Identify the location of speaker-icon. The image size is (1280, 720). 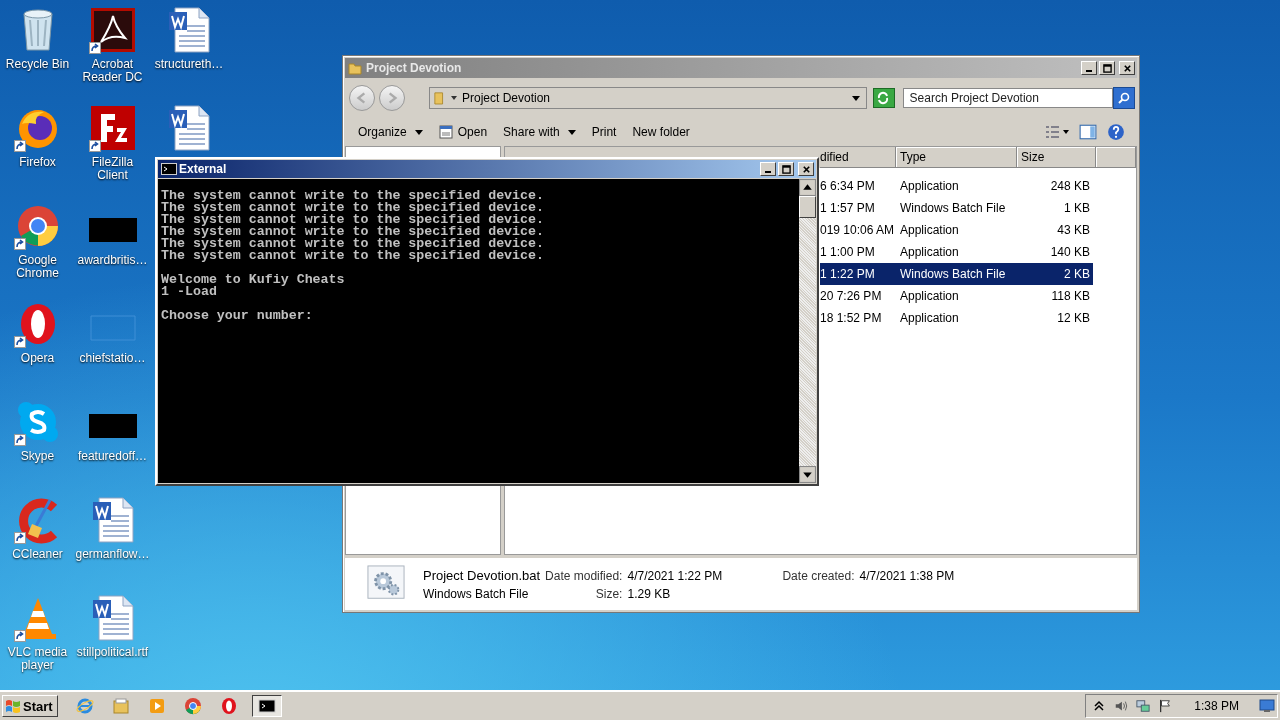
(1121, 706).